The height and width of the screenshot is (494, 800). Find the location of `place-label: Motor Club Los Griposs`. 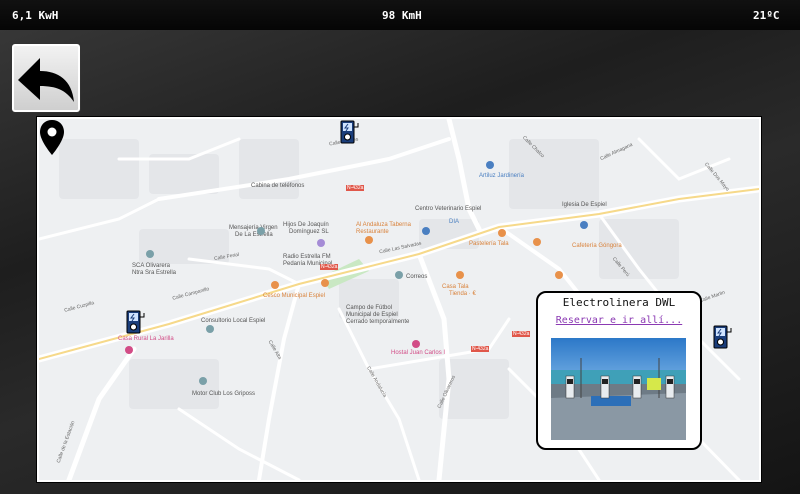

place-label: Motor Club Los Griposs is located at coordinates (224, 394).